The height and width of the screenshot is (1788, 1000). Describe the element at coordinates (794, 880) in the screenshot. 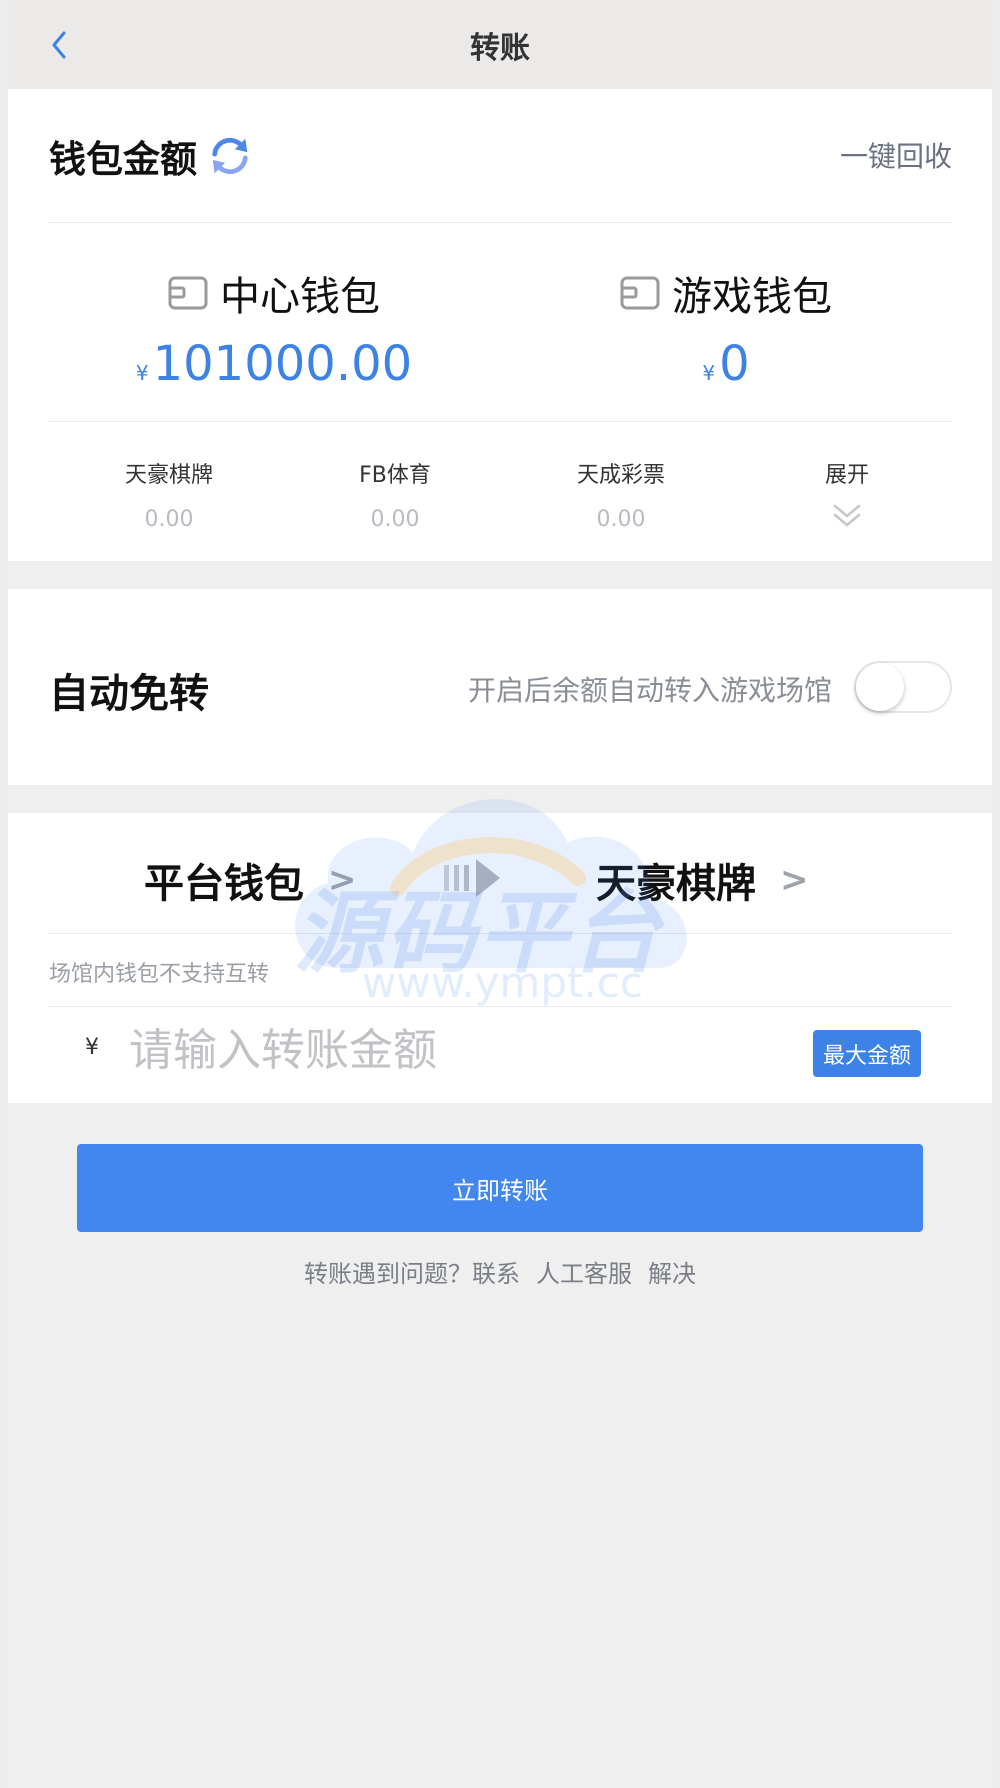

I see `to-wallet-arrow: >` at that location.